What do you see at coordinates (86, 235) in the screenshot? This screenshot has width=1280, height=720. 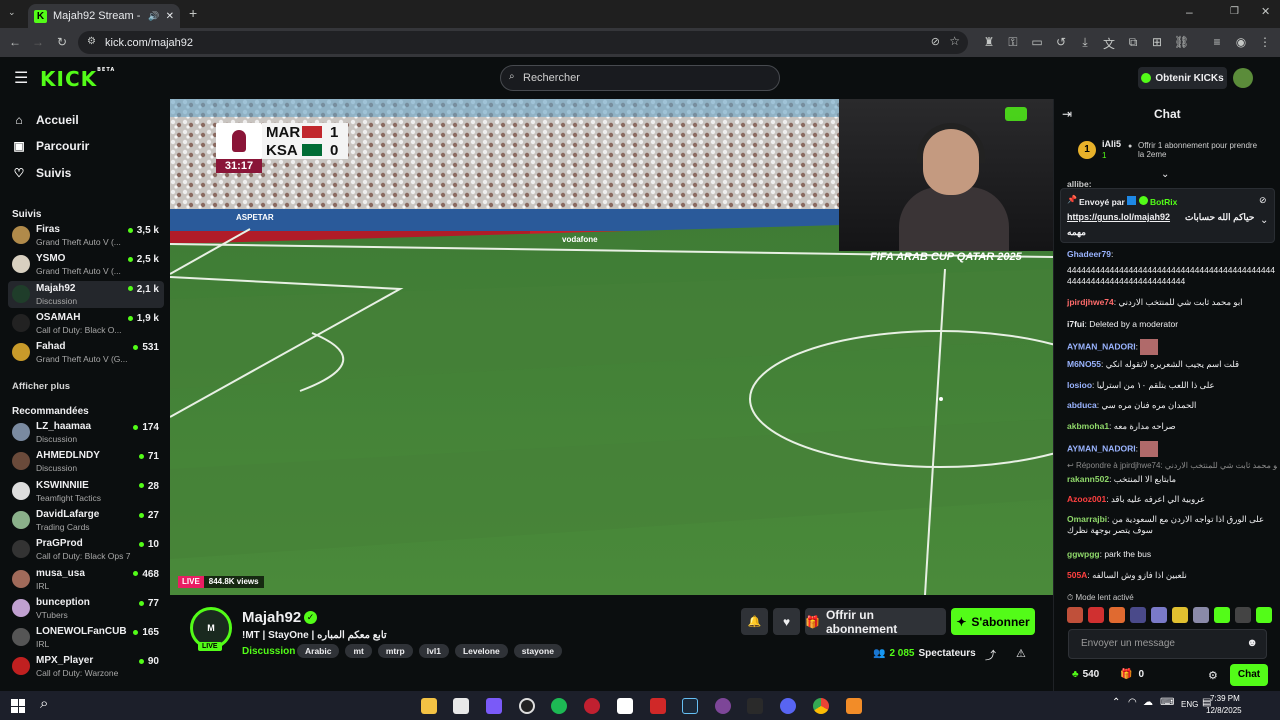 I see `channel-item: Firas Grand Theft Auto V (... 3,5 k` at bounding box center [86, 235].